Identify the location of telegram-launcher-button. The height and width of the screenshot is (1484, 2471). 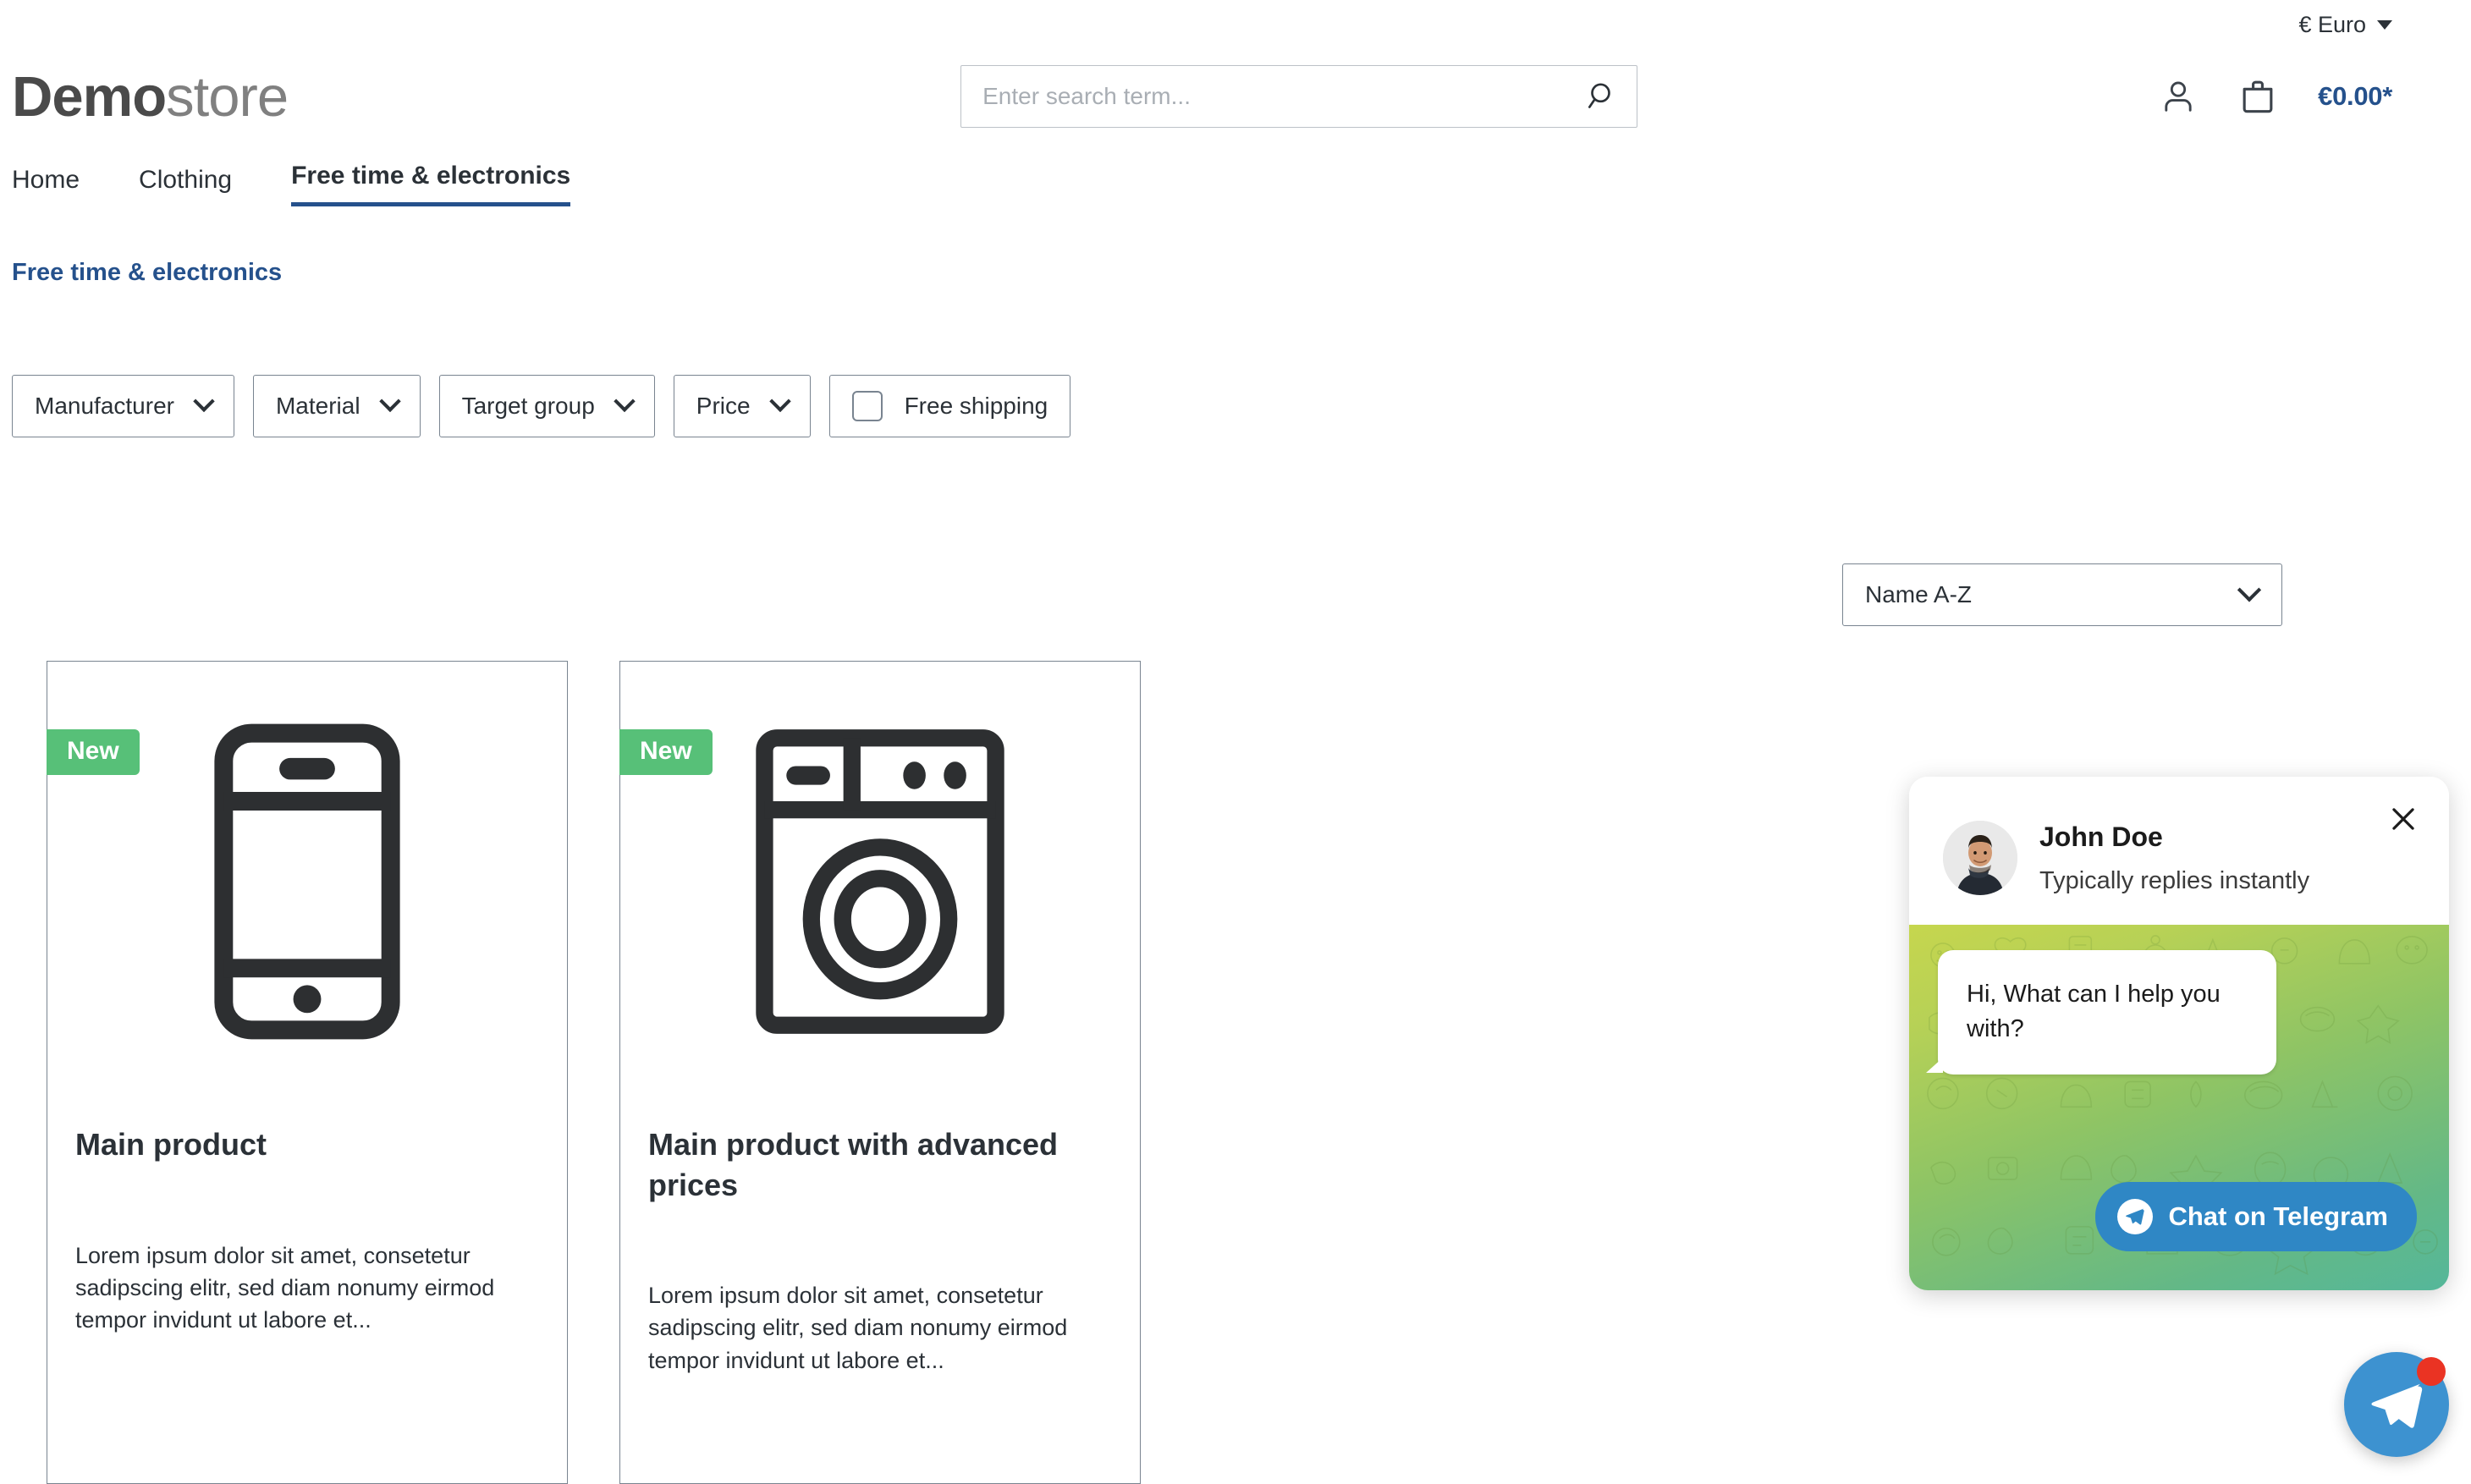
(2396, 1404).